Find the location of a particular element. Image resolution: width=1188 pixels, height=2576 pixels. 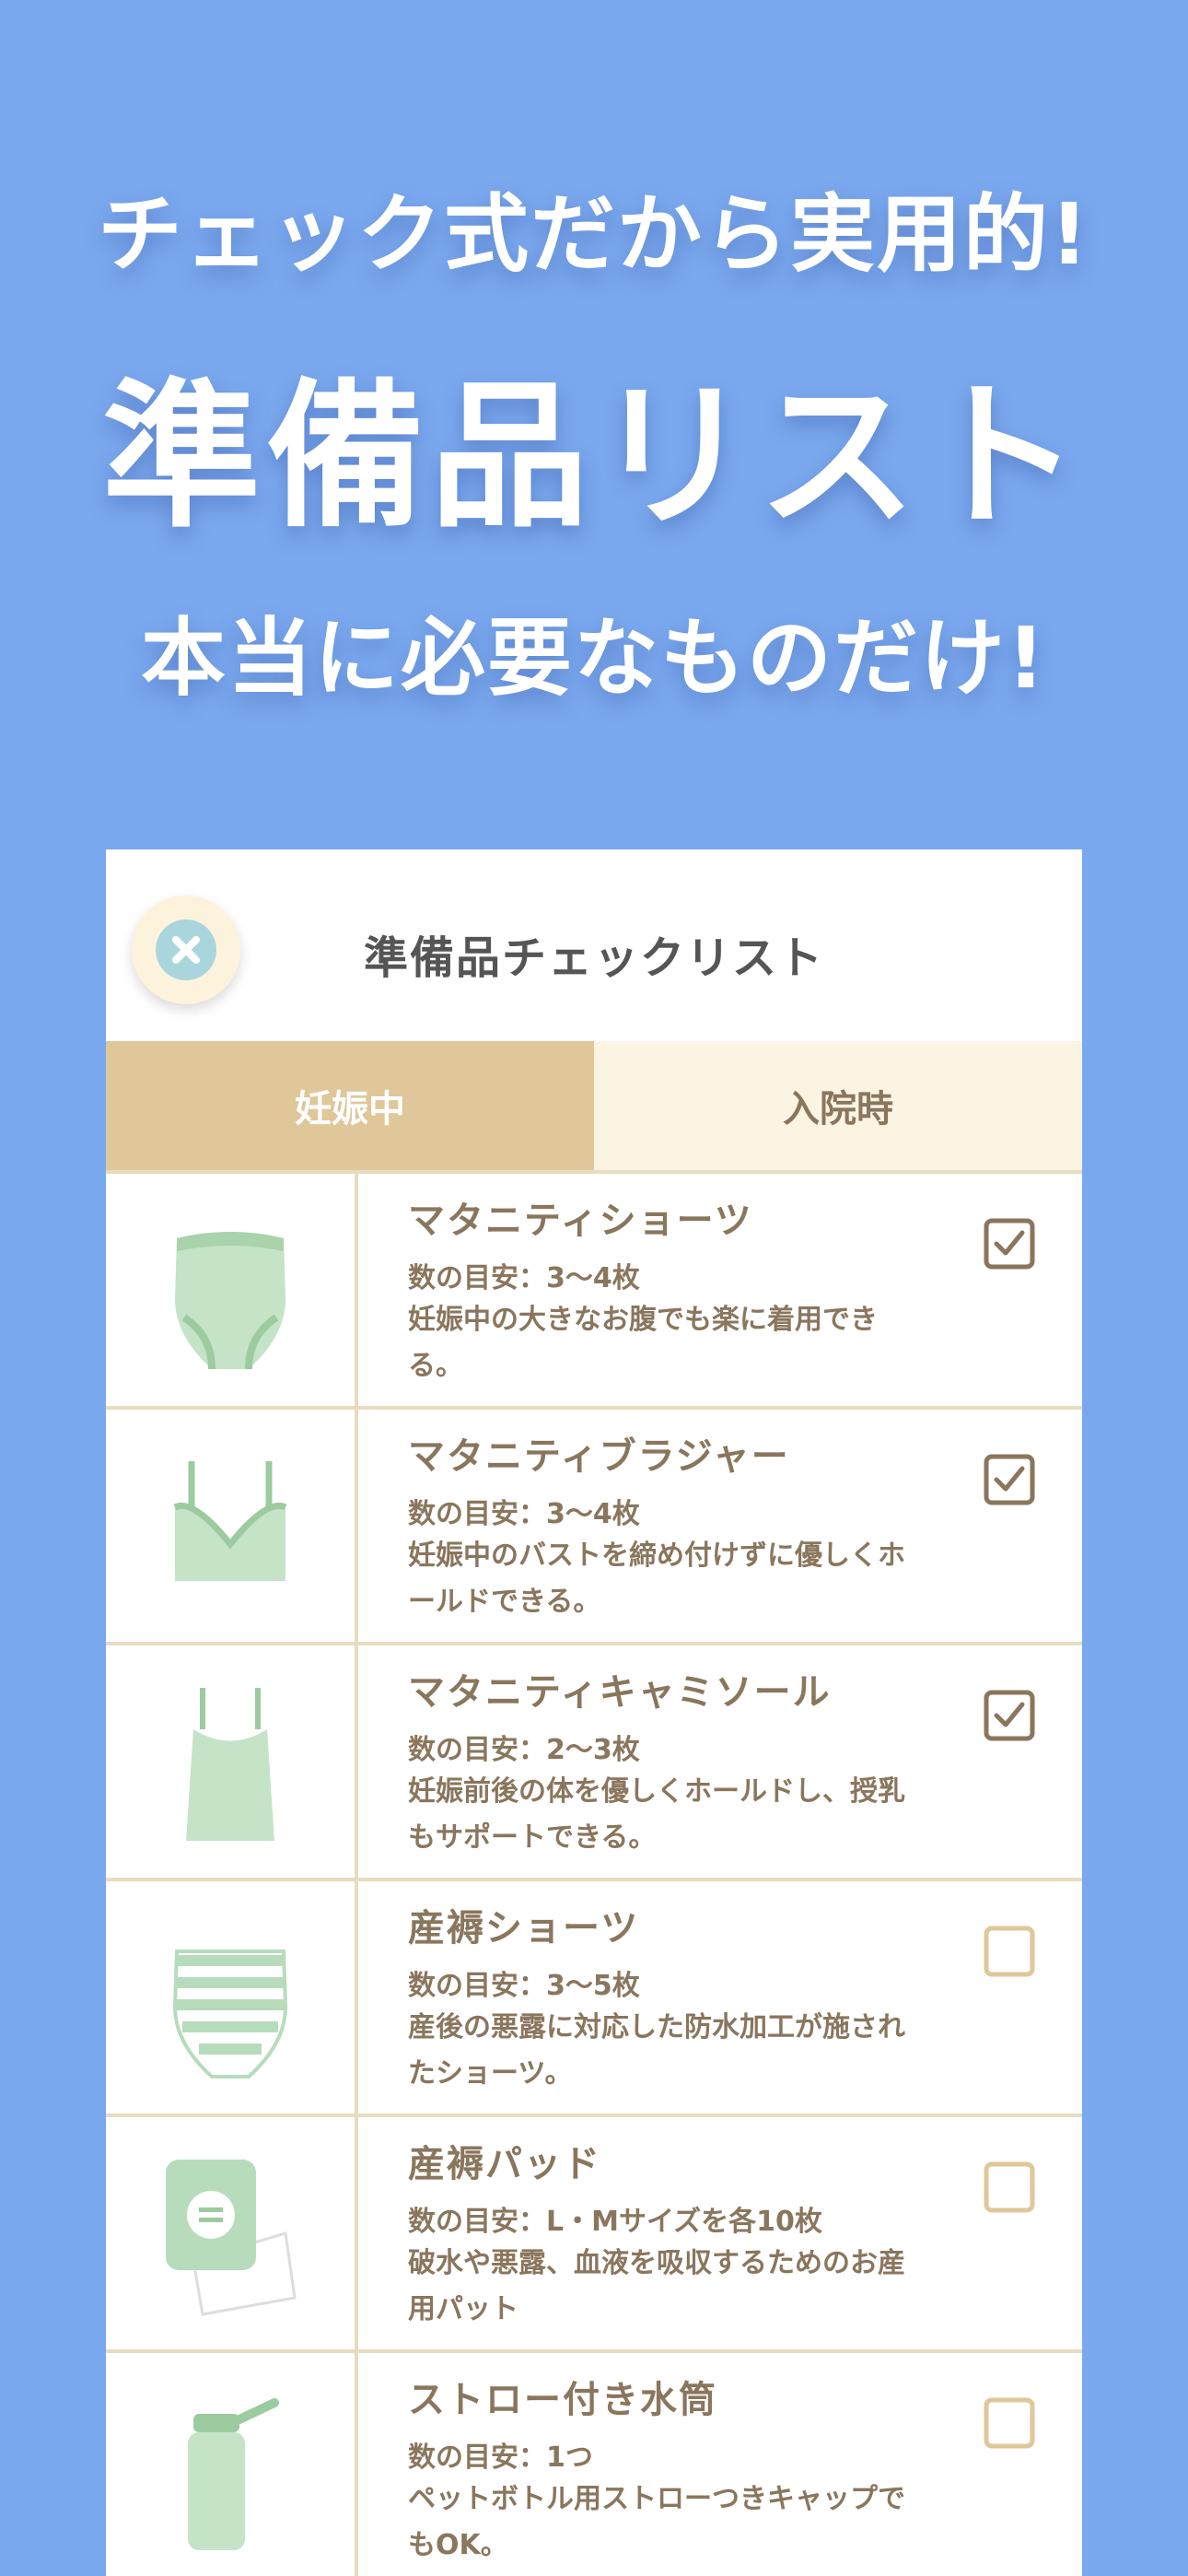

item-description: 妊娠中のバストを締め付けずに優しくホールドできる。 is located at coordinates (656, 1579).